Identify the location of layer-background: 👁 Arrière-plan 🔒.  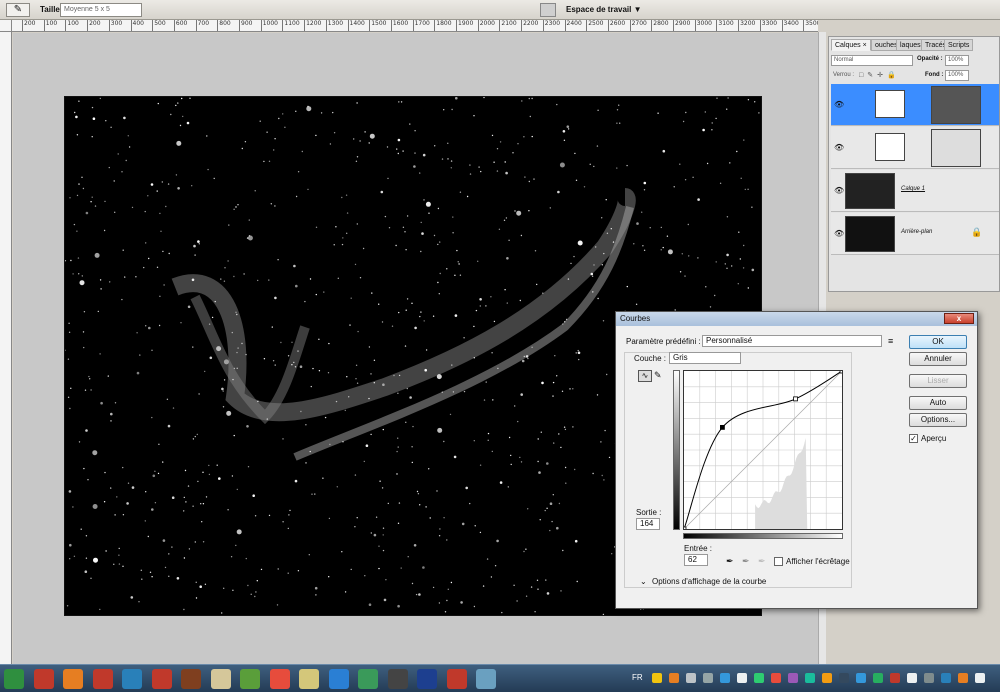
(915, 234).